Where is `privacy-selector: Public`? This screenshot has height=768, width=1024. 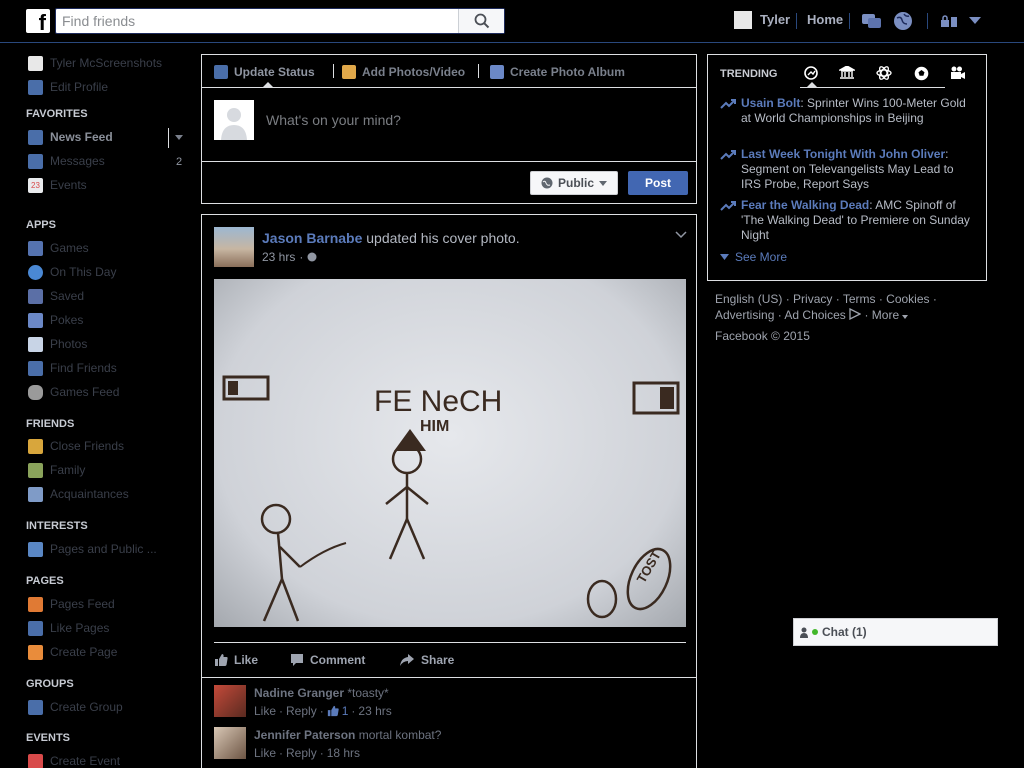 privacy-selector: Public is located at coordinates (574, 183).